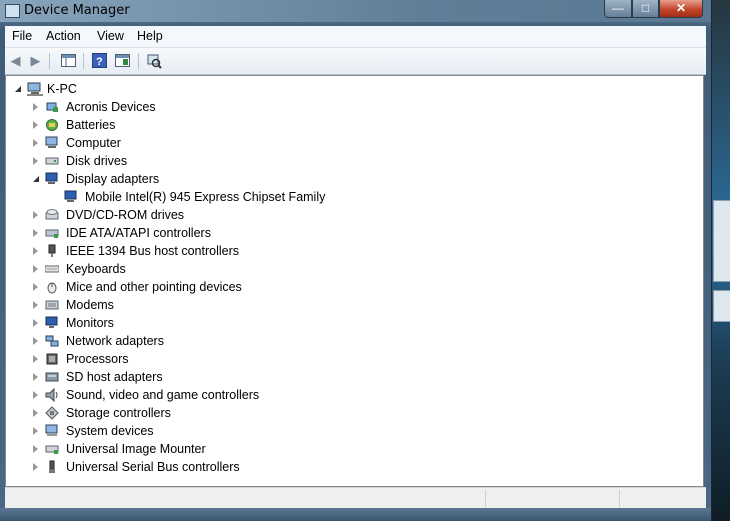 This screenshot has width=730, height=521. Describe the element at coordinates (122, 60) in the screenshot. I see `properties-icon` at that location.